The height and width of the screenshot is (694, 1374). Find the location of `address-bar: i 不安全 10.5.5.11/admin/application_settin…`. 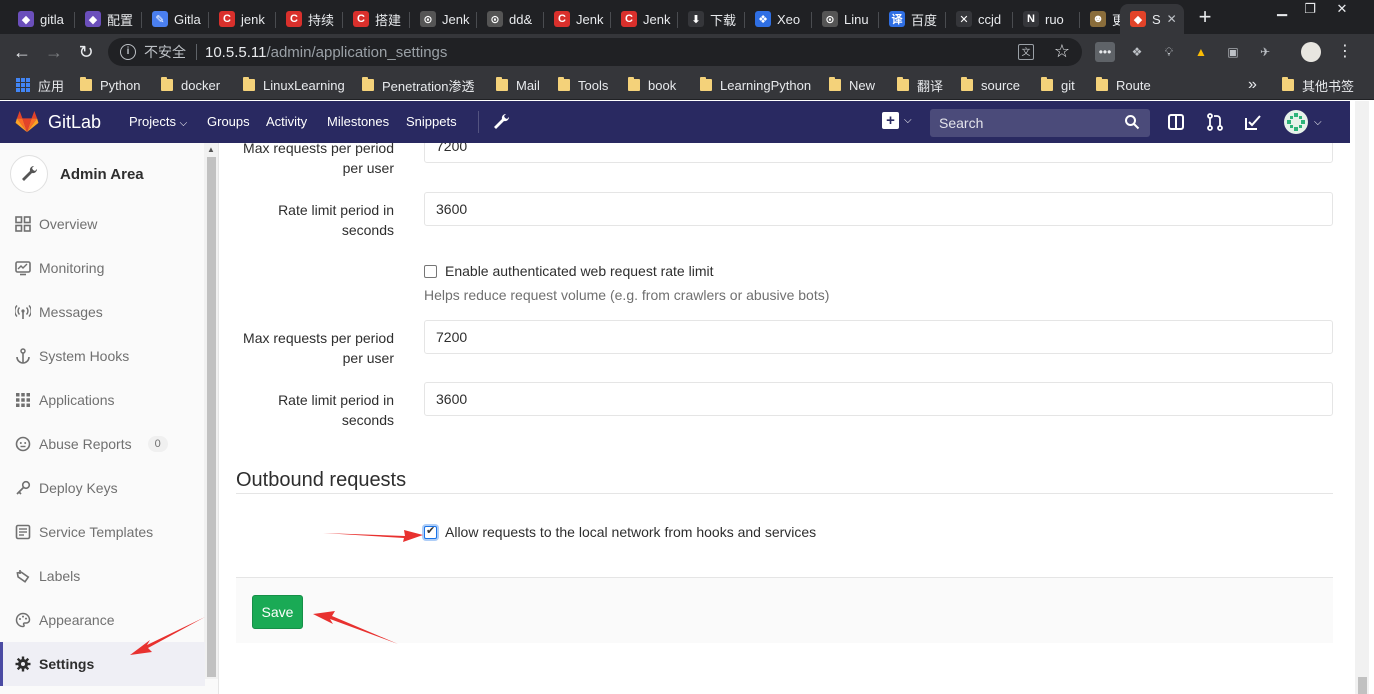

address-bar: i 不安全 10.5.5.11/admin/application_settin… is located at coordinates (595, 52).